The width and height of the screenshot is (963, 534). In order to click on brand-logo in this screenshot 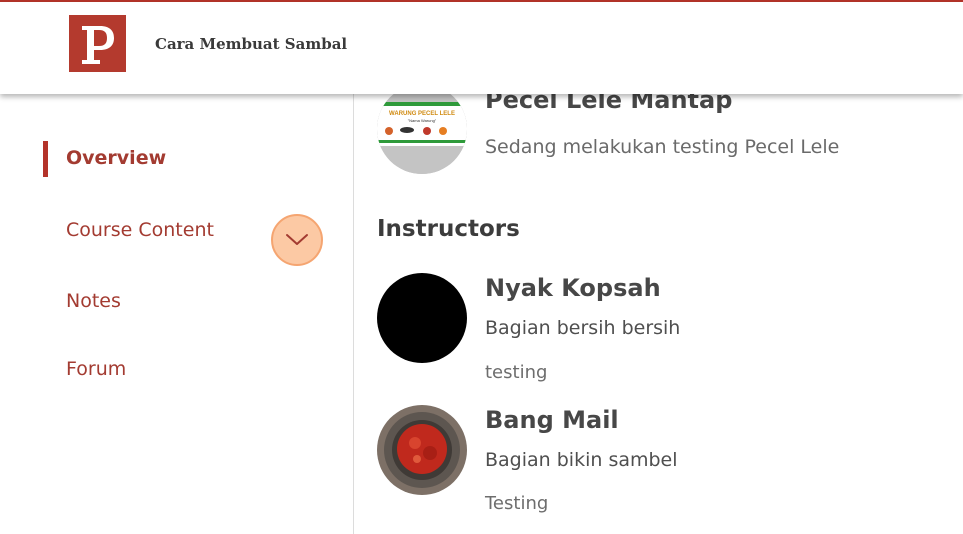, I will do `click(97, 43)`.